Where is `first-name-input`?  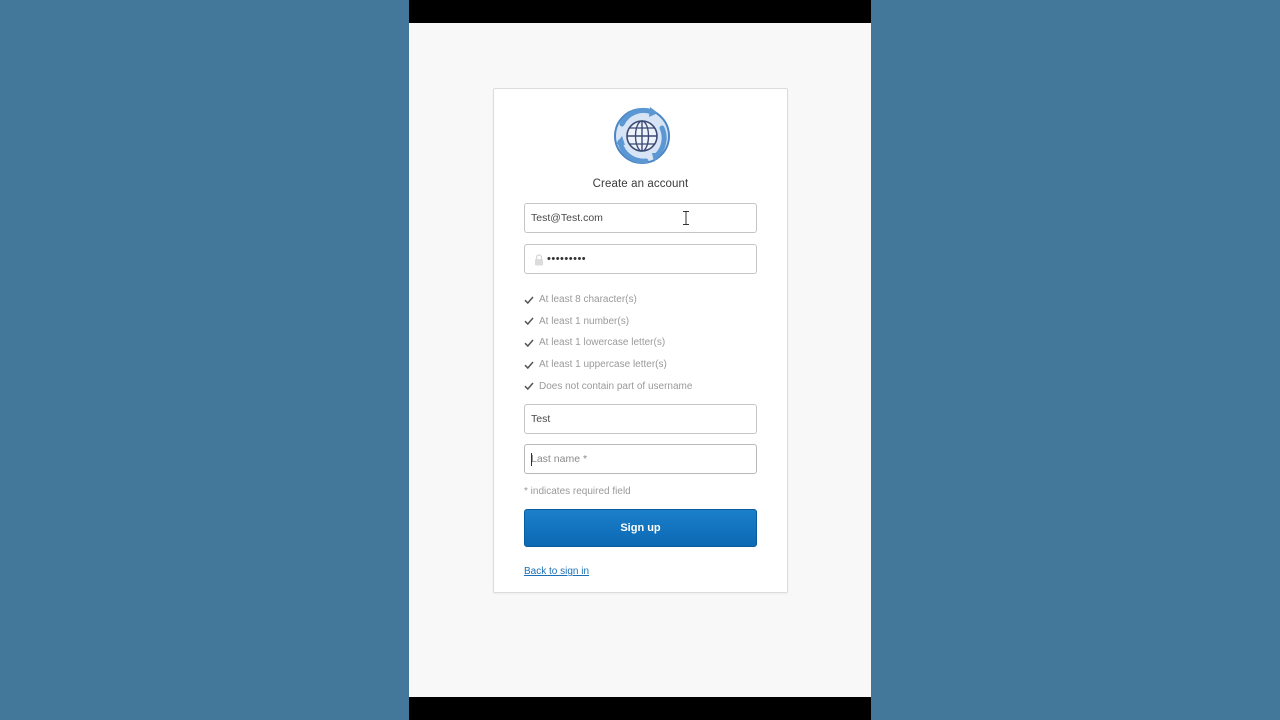
first-name-input is located at coordinates (640, 419).